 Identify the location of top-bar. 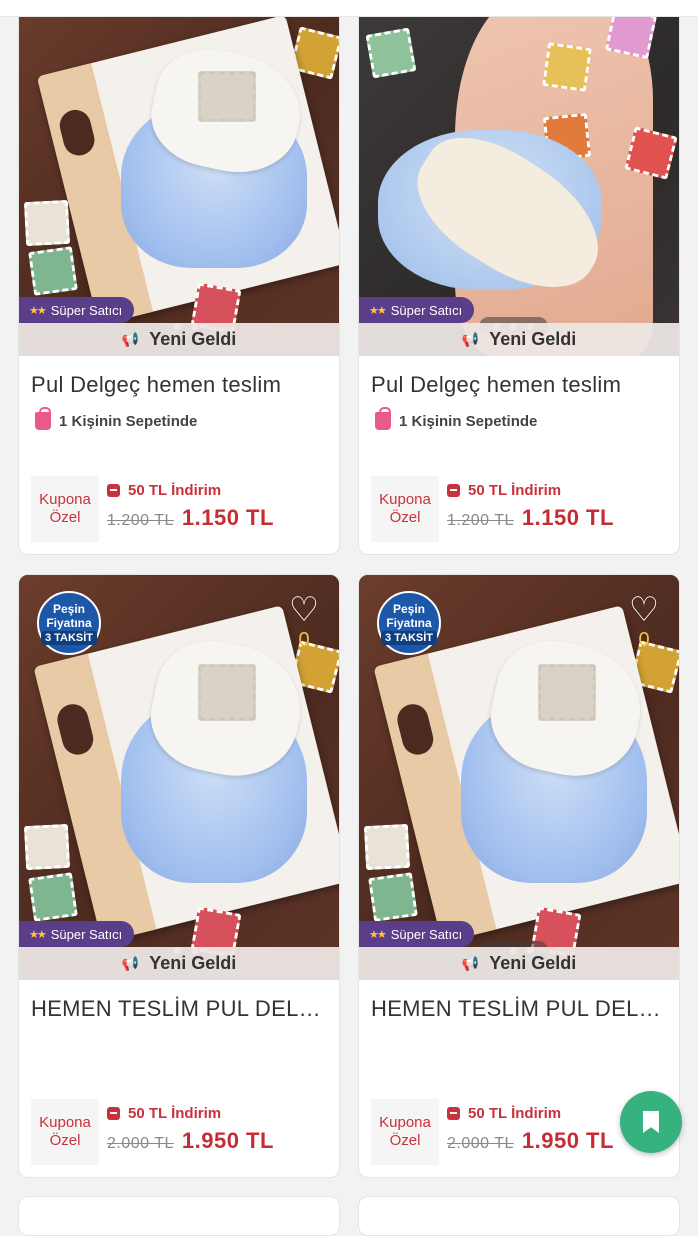
(349, 8).